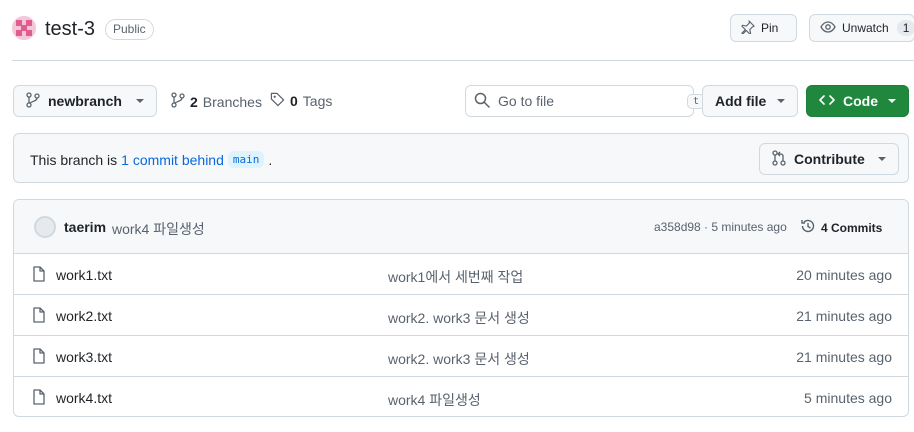 The image size is (914, 432). Describe the element at coordinates (129, 29) in the screenshot. I see `visibility-badge: Public` at that location.